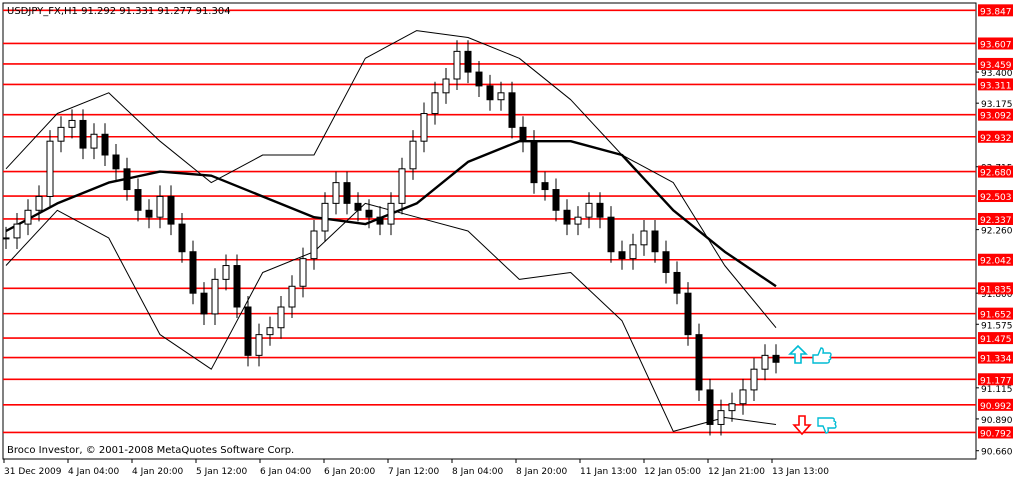 The width and height of the screenshot is (1014, 483). I want to click on x-tick-label: 6 Jan 20:00, so click(350, 472).